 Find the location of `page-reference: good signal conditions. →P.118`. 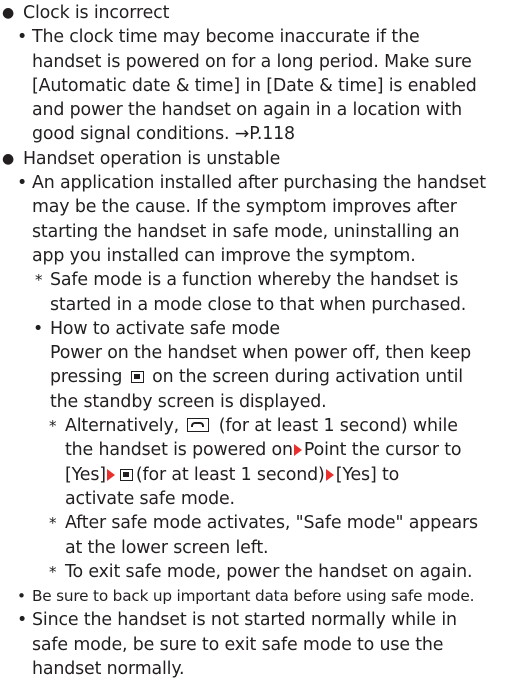

page-reference: good signal conditions. →P.118 is located at coordinates (163, 134).